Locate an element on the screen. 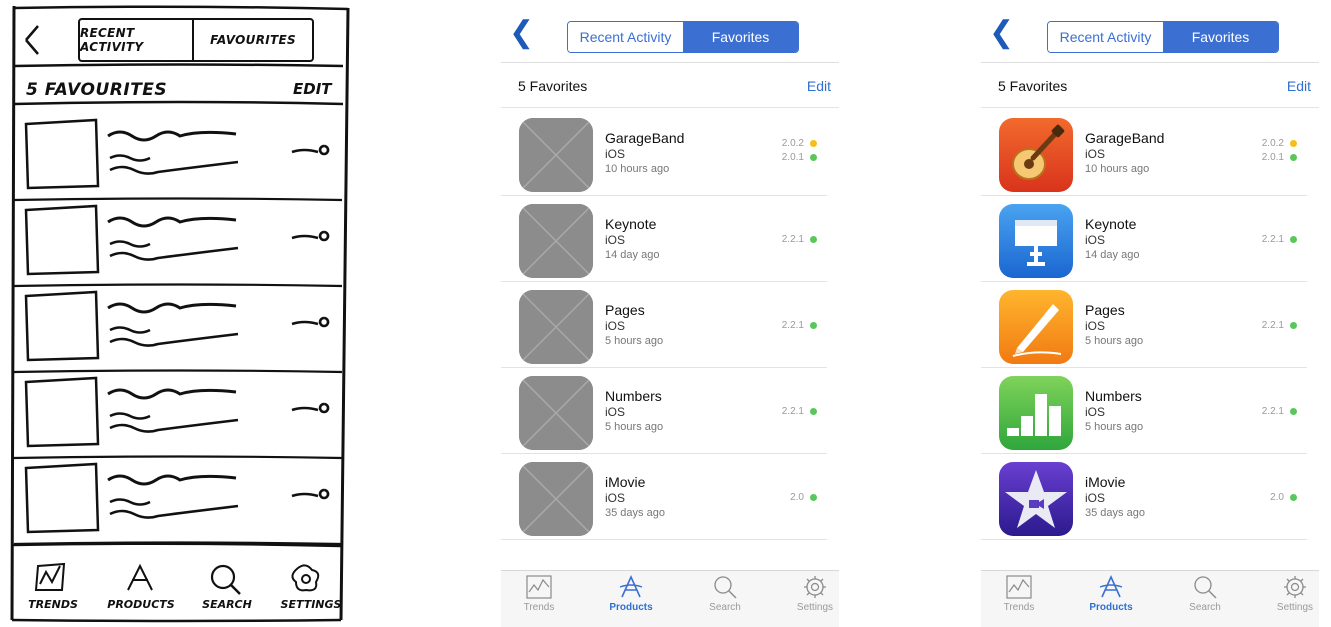  pages-icon is located at coordinates (1036, 327).